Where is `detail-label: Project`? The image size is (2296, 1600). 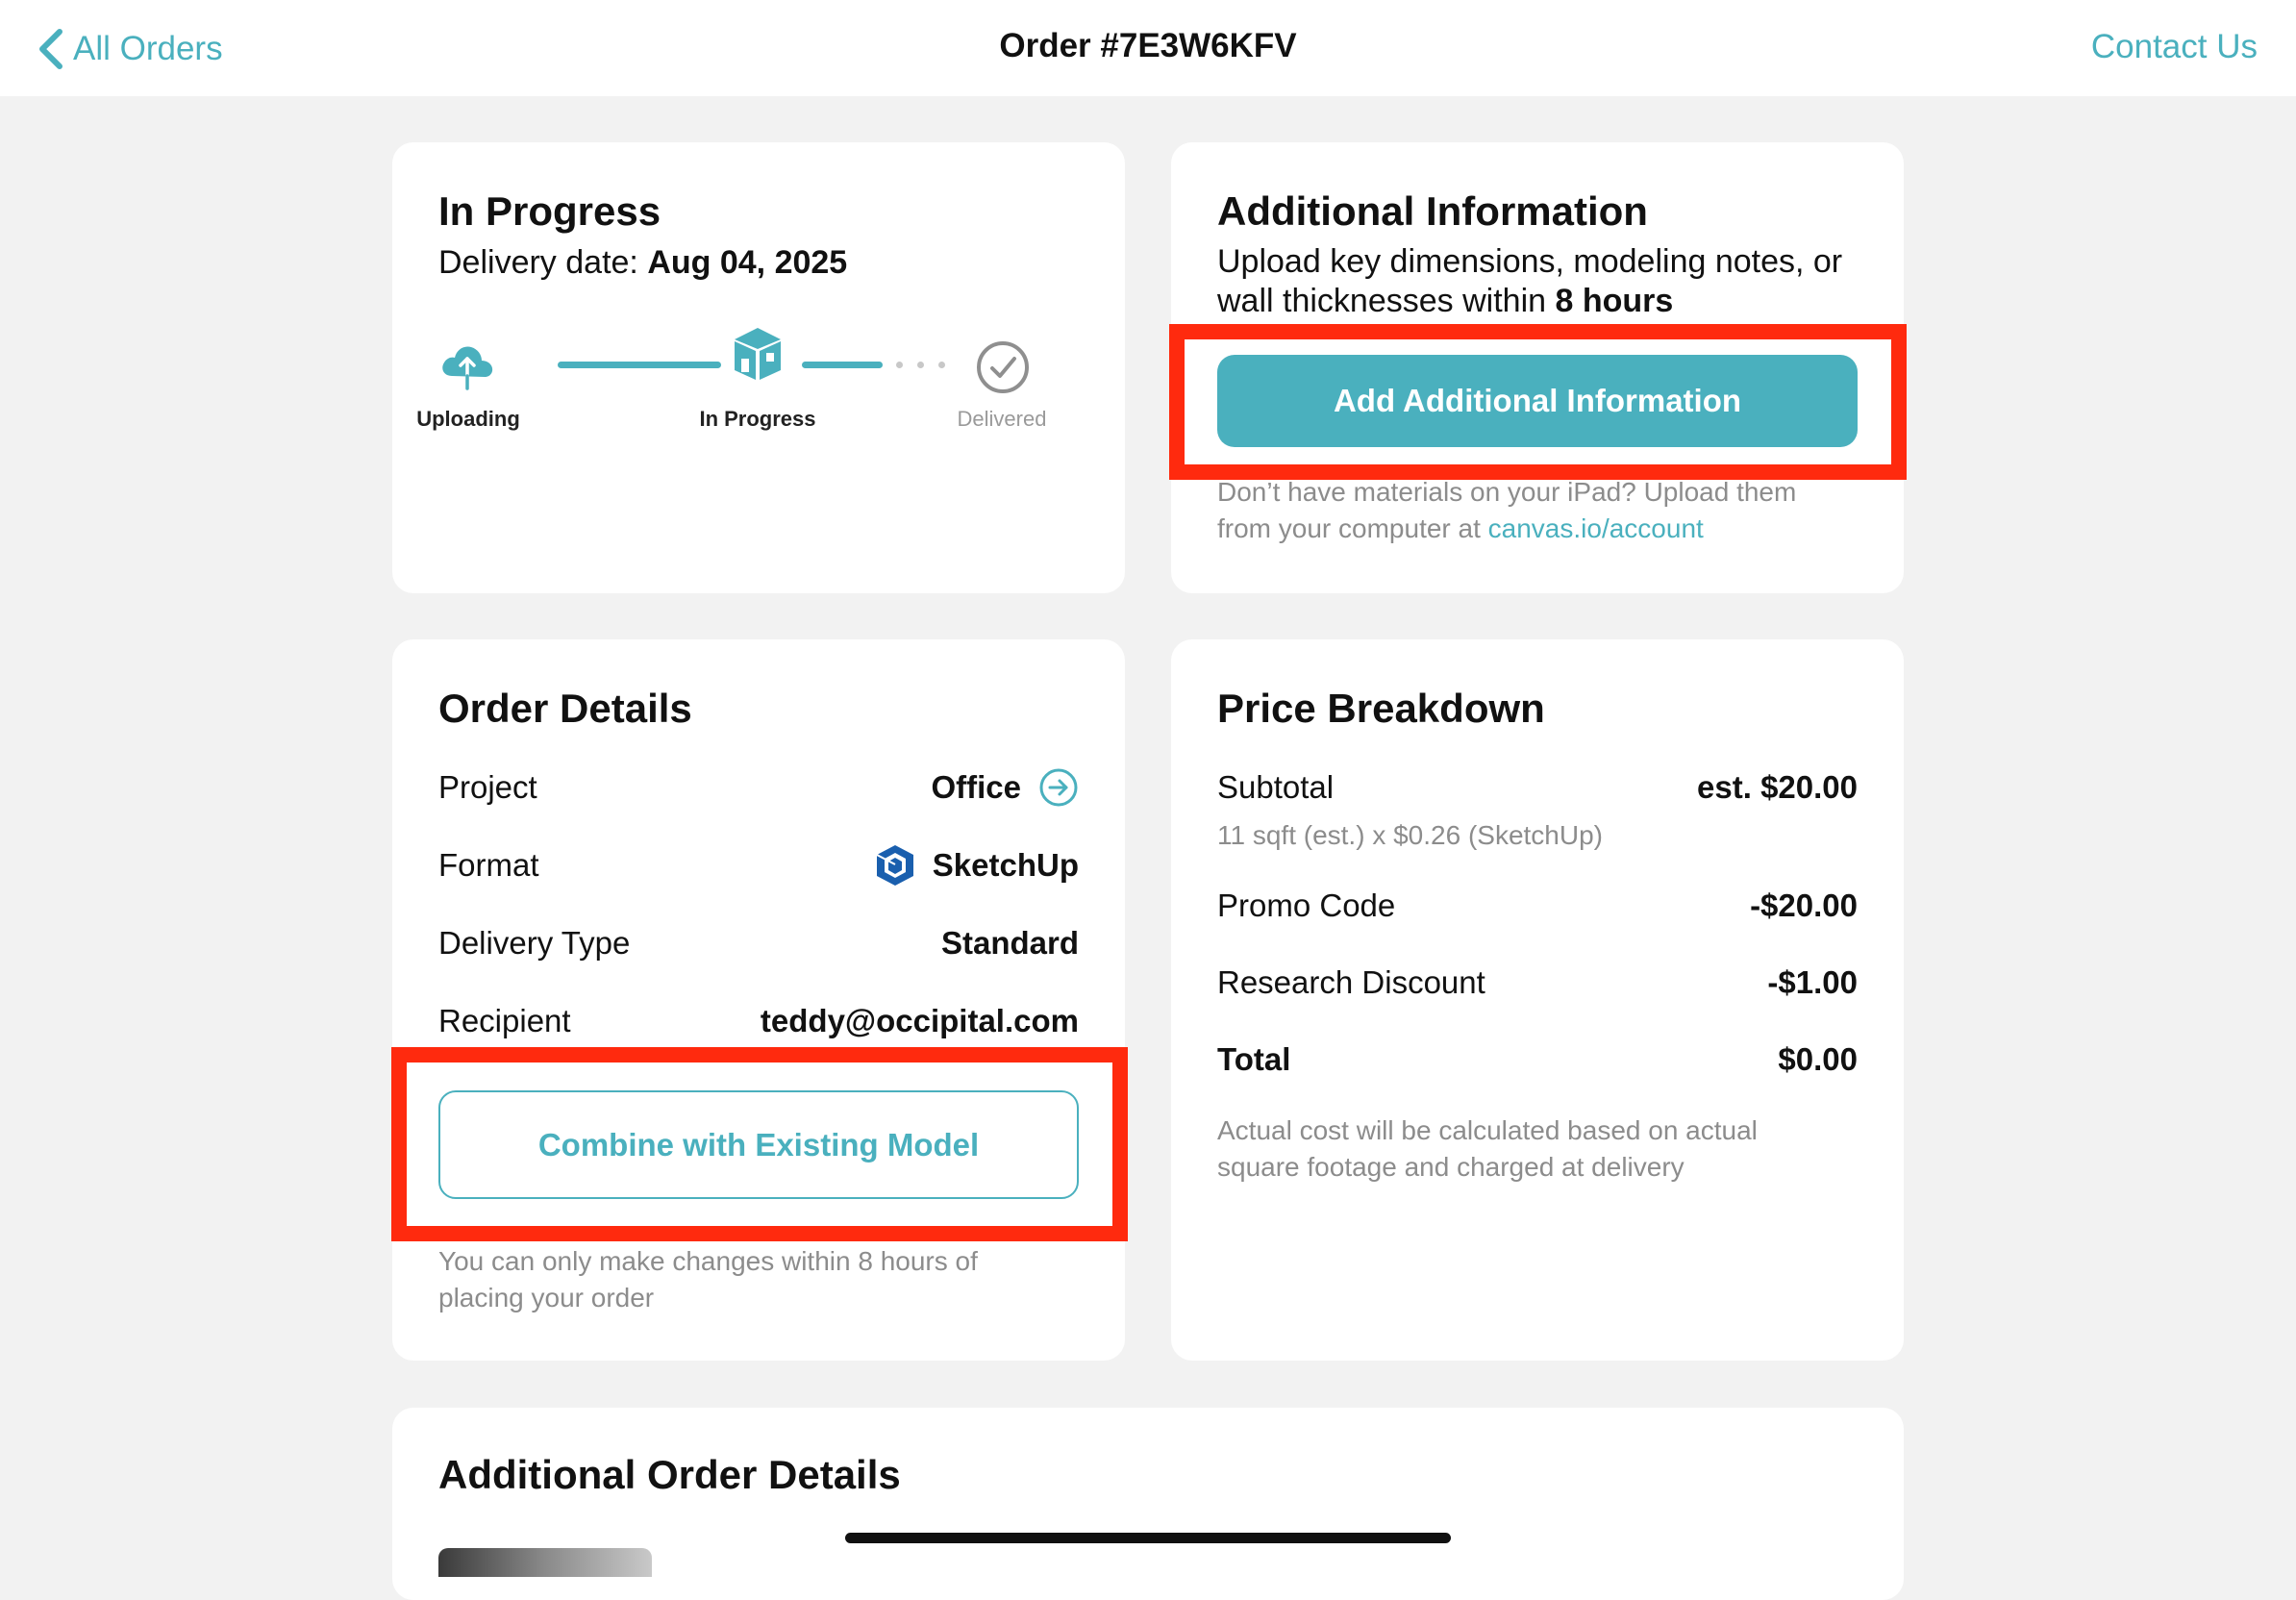
detail-label: Project is located at coordinates (487, 787).